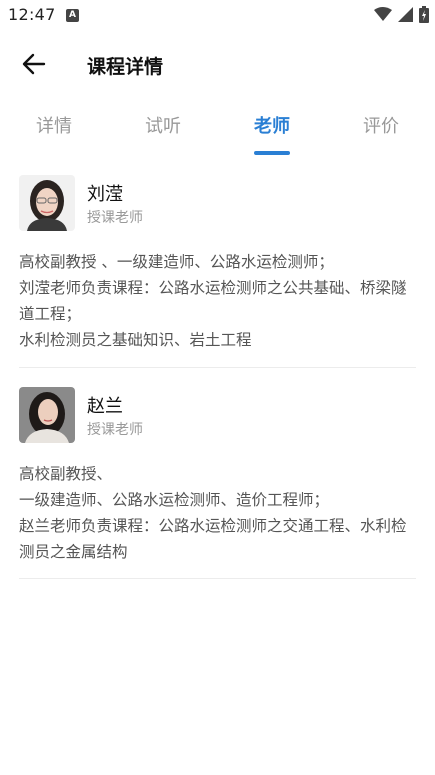 This screenshot has width=435, height=775. What do you see at coordinates (383, 14) in the screenshot?
I see `wifi-icon` at bounding box center [383, 14].